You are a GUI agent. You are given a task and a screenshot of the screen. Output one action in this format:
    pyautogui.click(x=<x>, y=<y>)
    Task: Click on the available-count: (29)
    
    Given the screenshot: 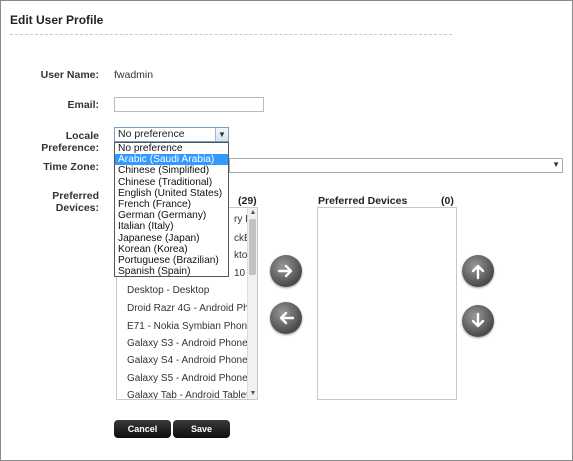 What is the action you would take?
    pyautogui.click(x=247, y=201)
    